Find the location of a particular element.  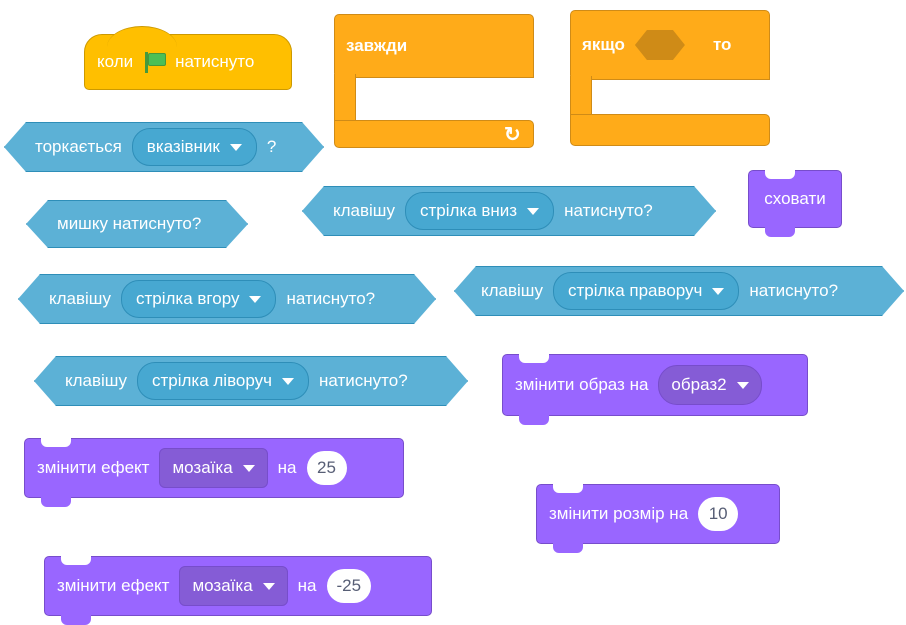

green-flag-icon is located at coordinates (155, 62).